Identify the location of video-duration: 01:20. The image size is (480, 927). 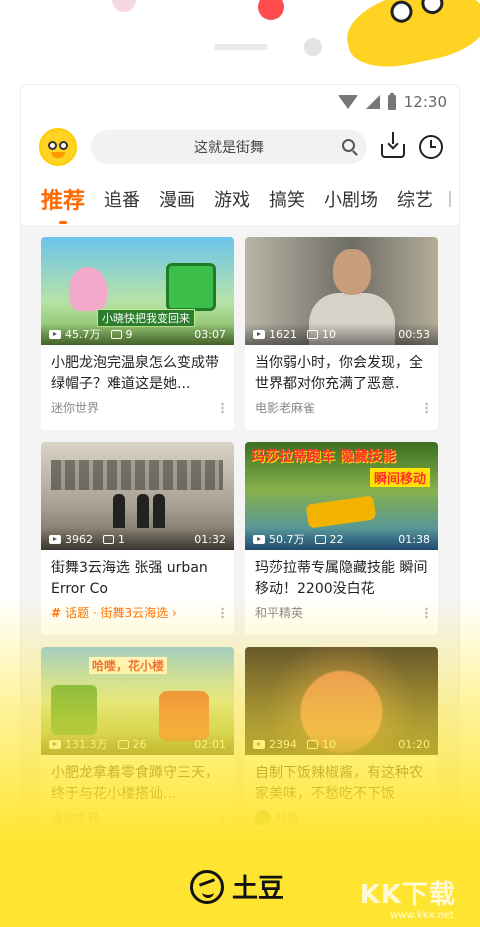
(414, 744).